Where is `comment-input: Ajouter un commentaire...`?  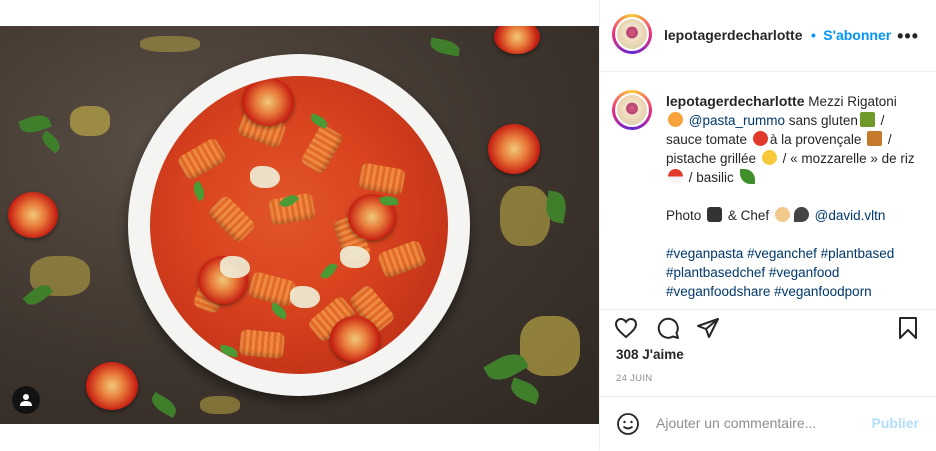 comment-input: Ajouter un commentaire... is located at coordinates (736, 423).